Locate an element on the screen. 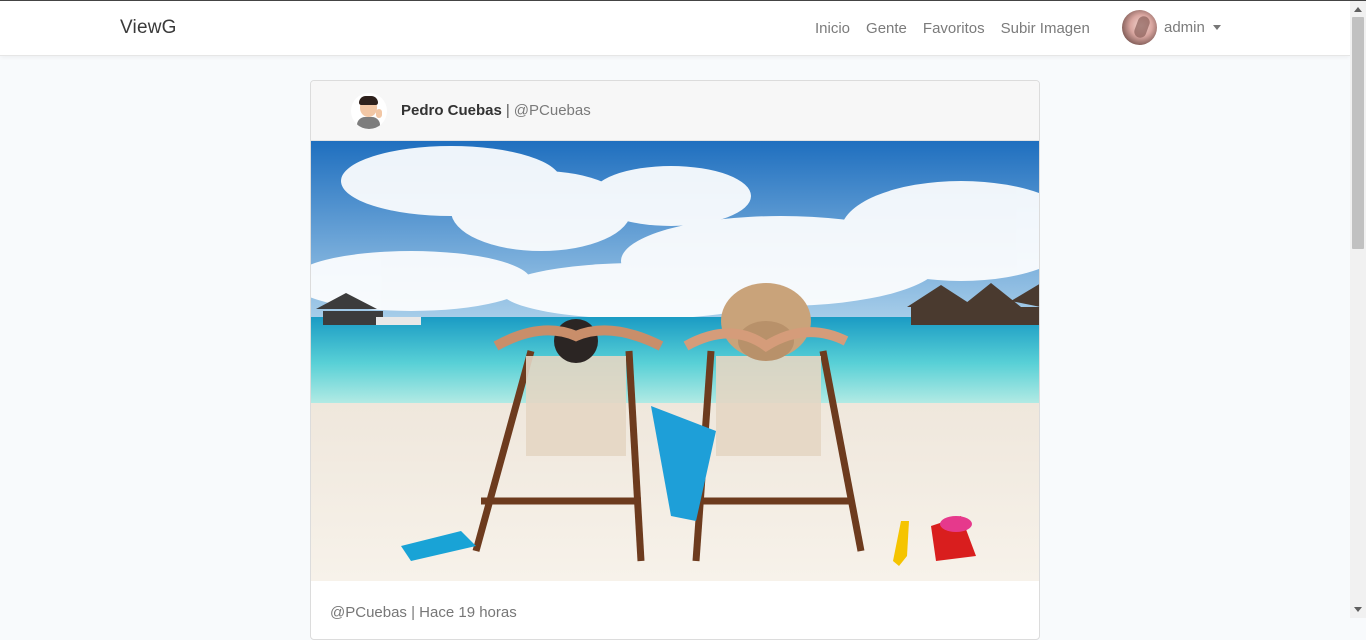  author-line: Pedro Cuebas | @PCuebas is located at coordinates (496, 110).